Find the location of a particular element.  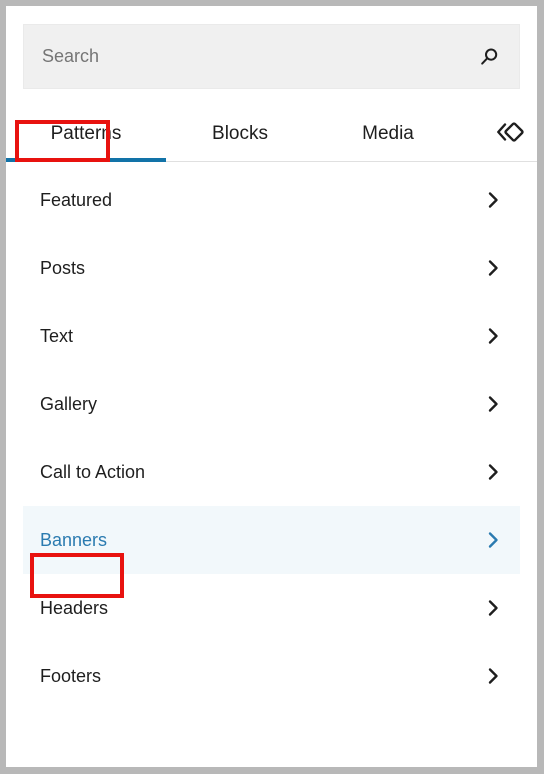

inserter-tabs: Patterns Blocks Media is located at coordinates (271, 133).